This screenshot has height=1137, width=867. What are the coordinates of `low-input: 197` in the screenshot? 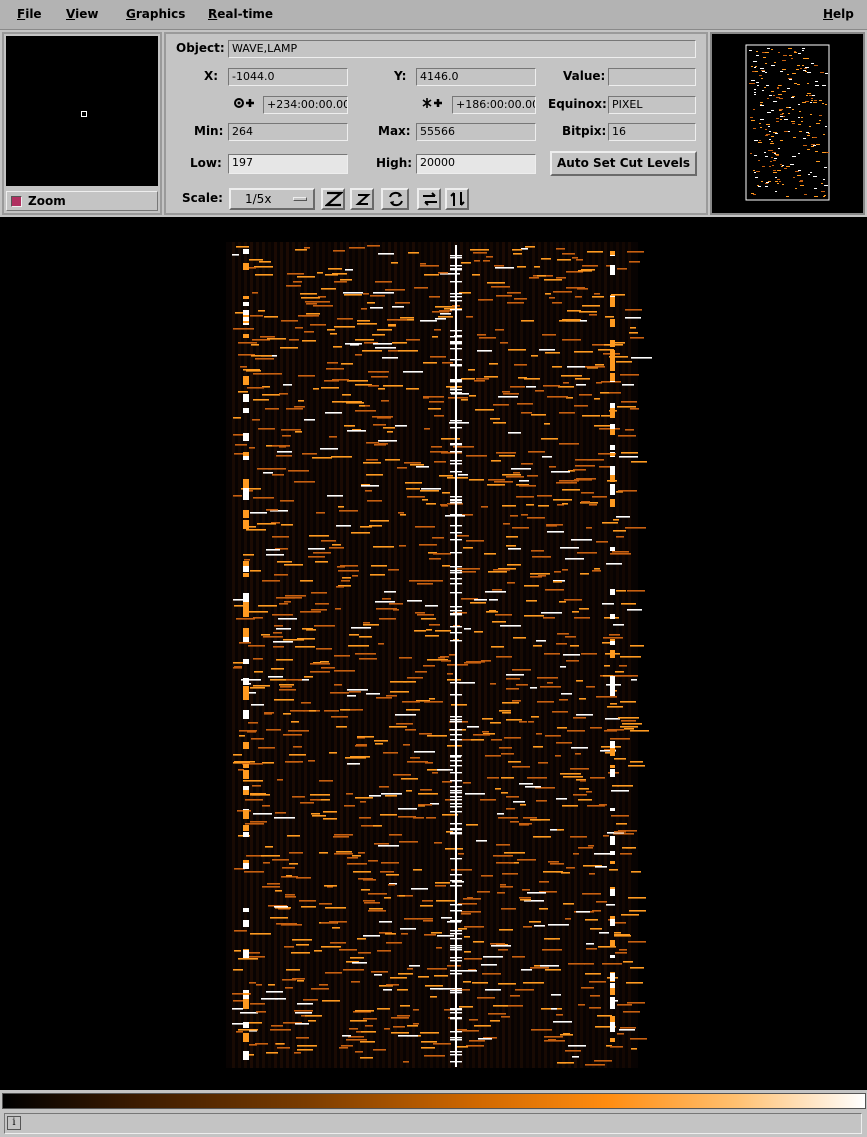 It's located at (288, 164).